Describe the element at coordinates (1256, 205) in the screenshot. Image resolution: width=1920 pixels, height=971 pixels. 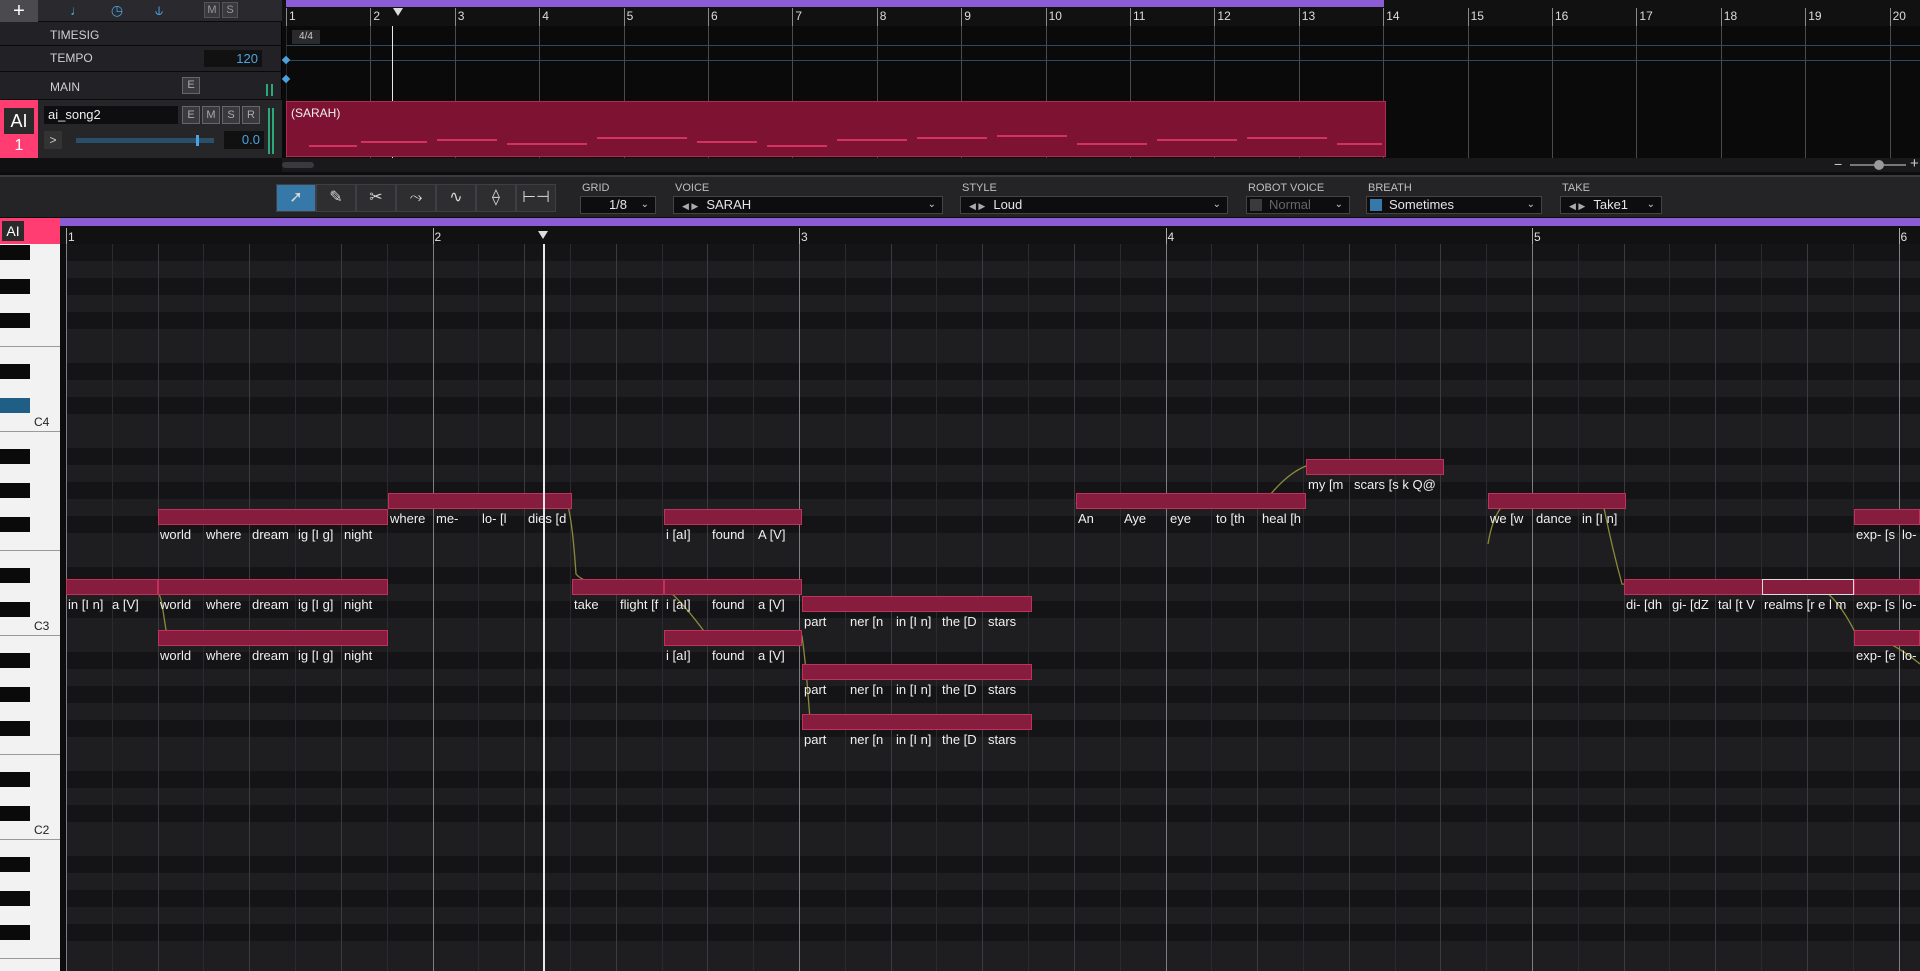
I see `robot-voice-checkbox` at that location.